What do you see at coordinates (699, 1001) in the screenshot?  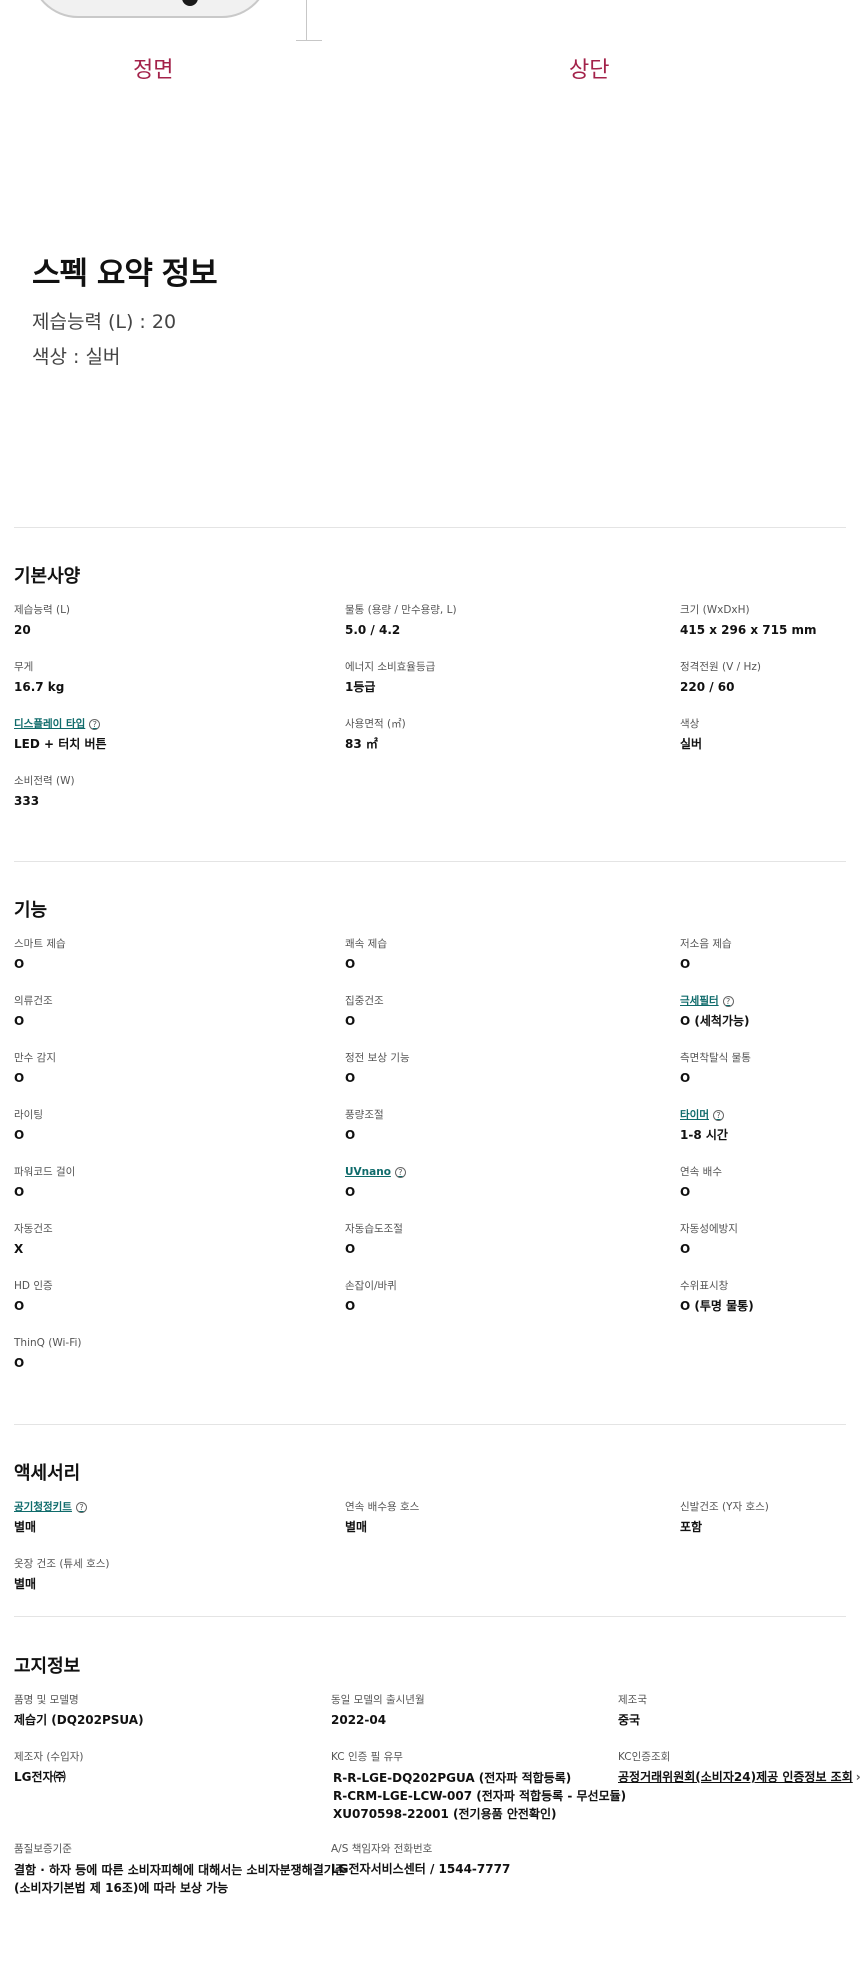 I see `spec-label-text: 극세필터` at bounding box center [699, 1001].